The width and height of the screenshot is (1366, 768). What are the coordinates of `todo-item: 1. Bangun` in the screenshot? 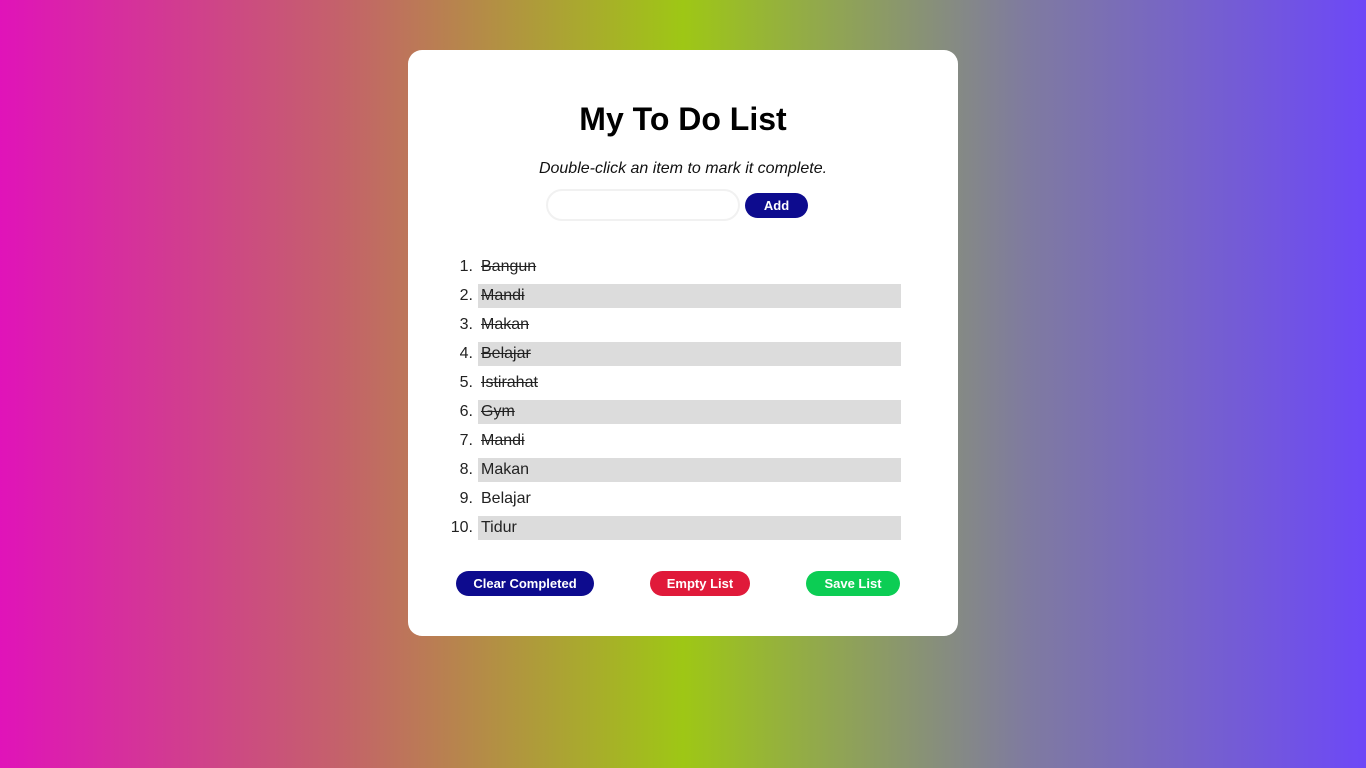 It's located at (680, 267).